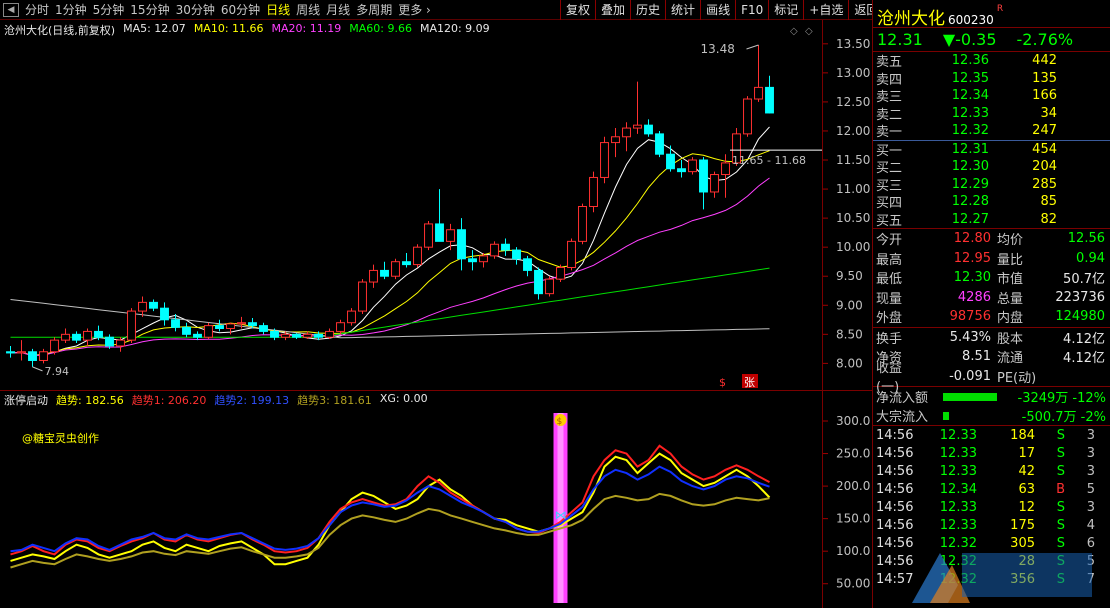 The height and width of the screenshot is (608, 1110). What do you see at coordinates (991, 259) in the screenshot?
I see `stat-row: 最高 12.95 量比 0.94` at bounding box center [991, 259].